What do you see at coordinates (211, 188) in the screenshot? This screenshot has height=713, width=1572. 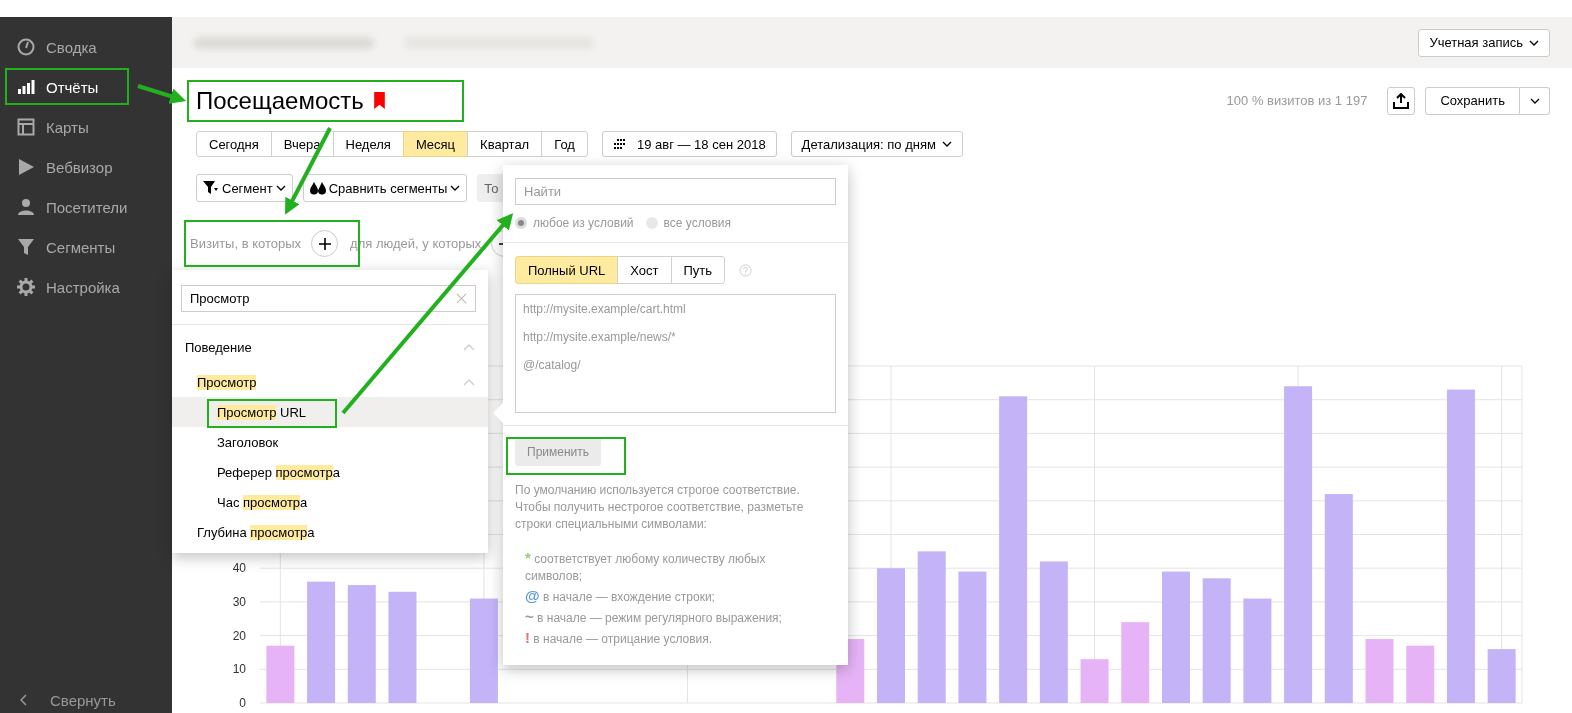 I see `filter-icon` at bounding box center [211, 188].